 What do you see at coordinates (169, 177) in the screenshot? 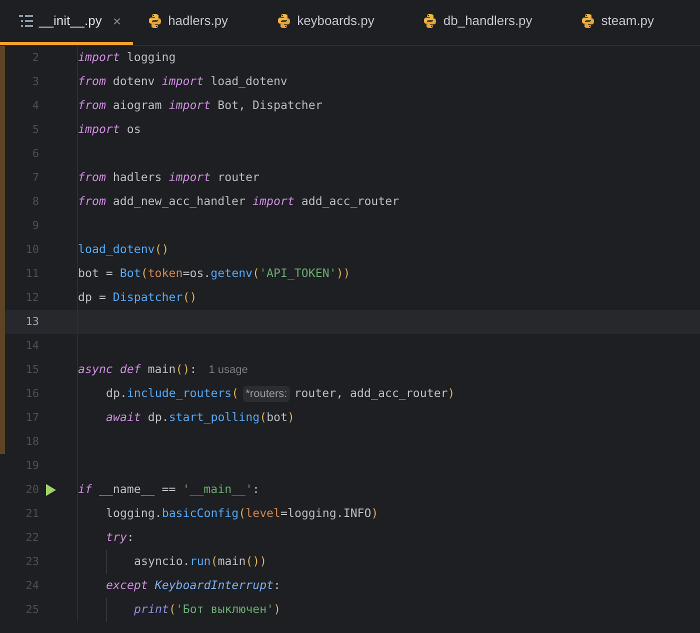
I see `code-line: from hadlers import router` at bounding box center [169, 177].